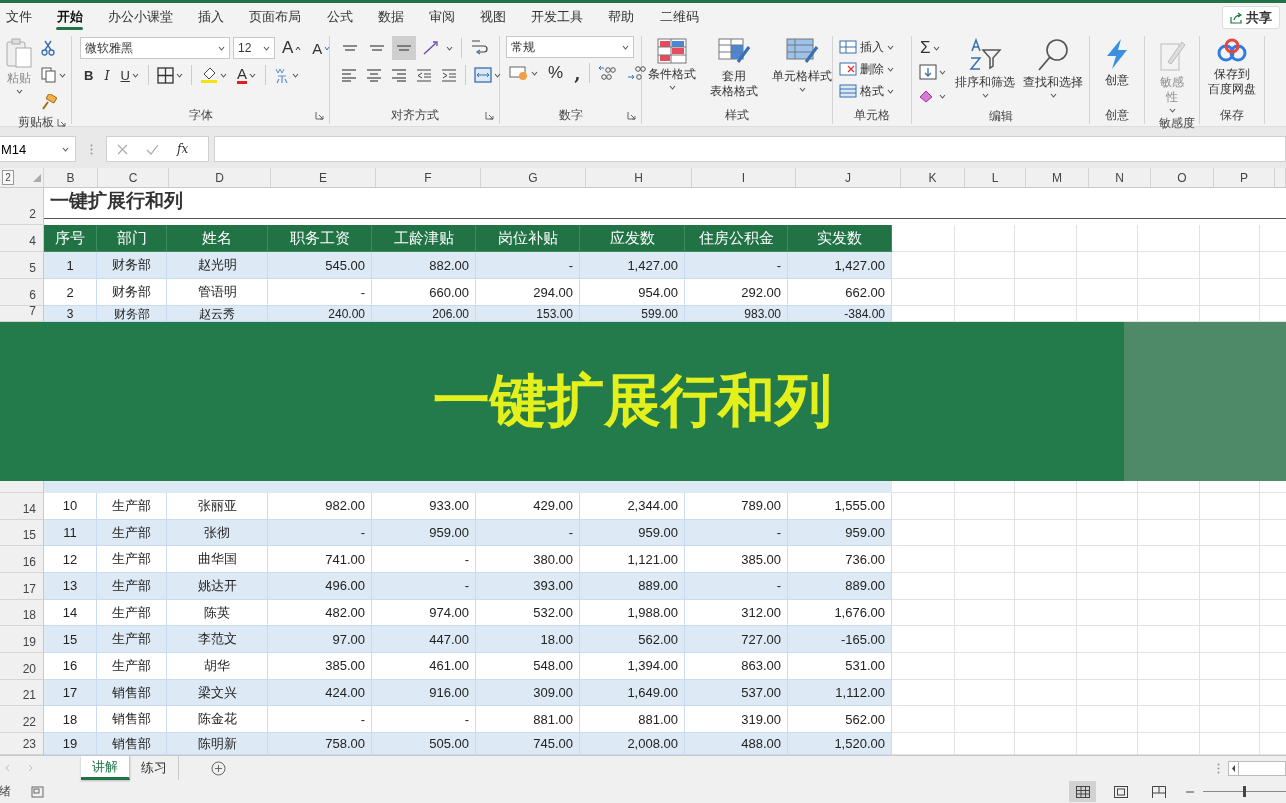 This screenshot has height=803, width=1286. Describe the element at coordinates (1182, 178) in the screenshot. I see `column-header: O` at that location.